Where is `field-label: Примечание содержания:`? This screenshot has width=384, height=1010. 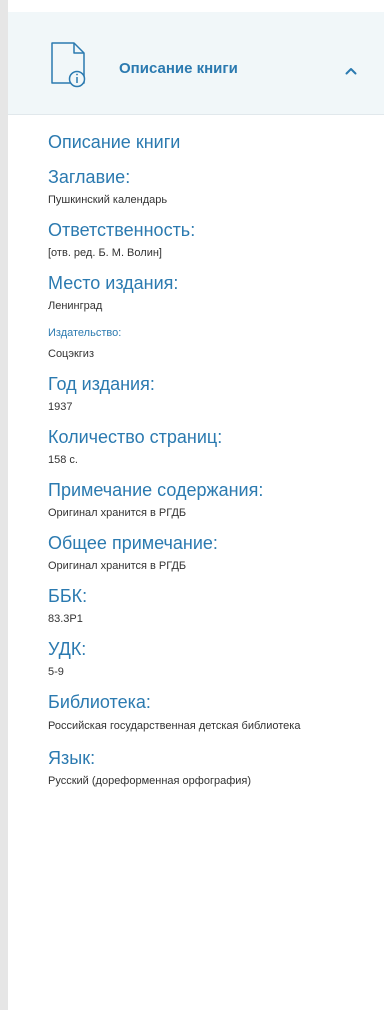
field-label: Примечание содержания: is located at coordinates (156, 490).